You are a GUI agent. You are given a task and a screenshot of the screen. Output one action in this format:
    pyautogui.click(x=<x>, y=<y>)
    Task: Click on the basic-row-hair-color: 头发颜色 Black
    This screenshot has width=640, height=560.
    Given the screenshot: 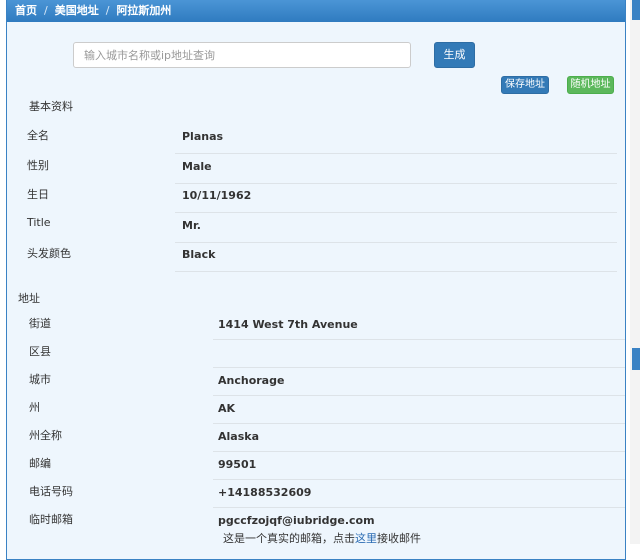 What is the action you would take?
    pyautogui.click(x=322, y=257)
    